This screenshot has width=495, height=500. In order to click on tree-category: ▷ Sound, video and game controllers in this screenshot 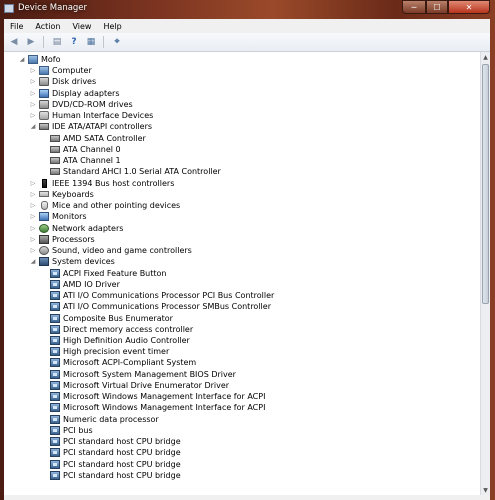, I will do `click(110, 250)`.